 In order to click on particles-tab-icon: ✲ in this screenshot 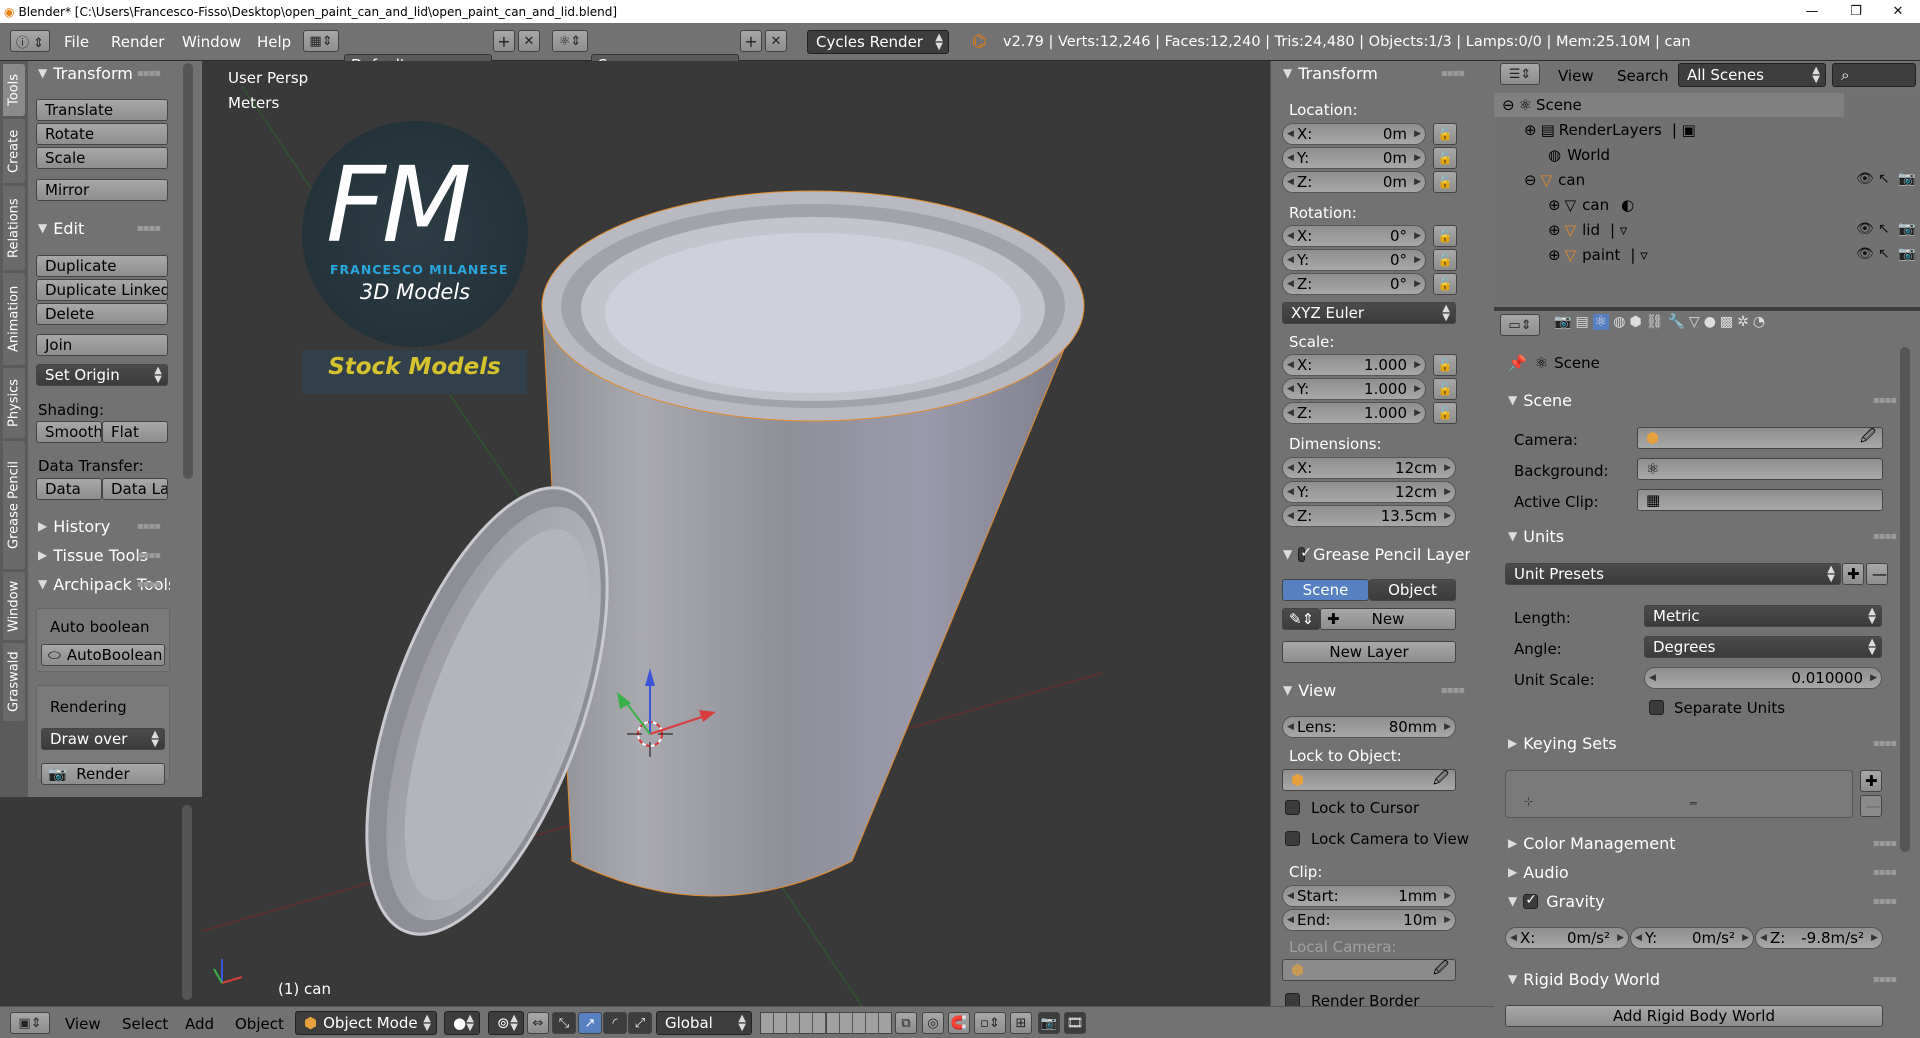, I will do `click(1743, 322)`.